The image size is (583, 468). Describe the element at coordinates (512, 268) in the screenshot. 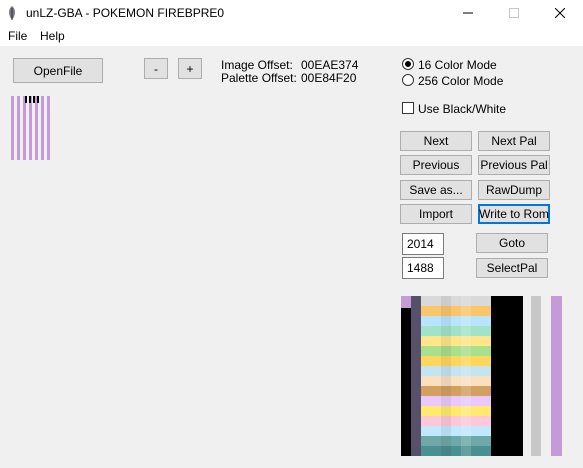

I see `select-pal-button: SelectPal` at that location.